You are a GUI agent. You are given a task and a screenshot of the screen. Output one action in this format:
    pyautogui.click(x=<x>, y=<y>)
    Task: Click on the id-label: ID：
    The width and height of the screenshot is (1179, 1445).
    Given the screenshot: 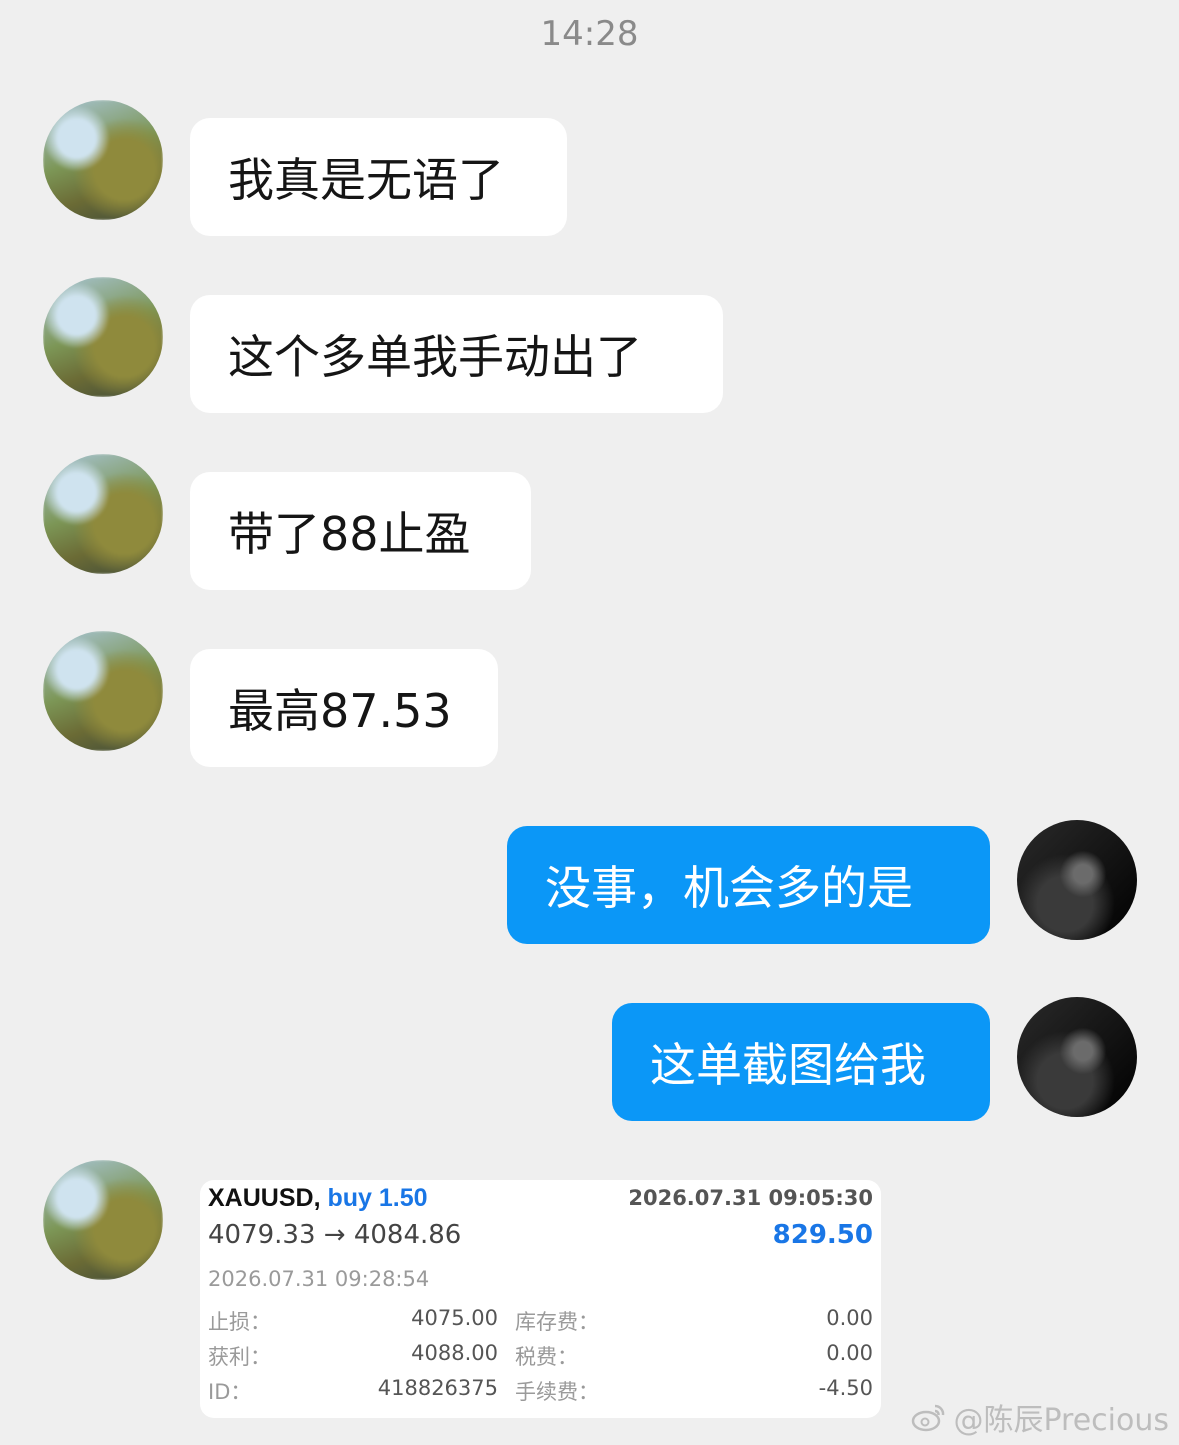 What is the action you would take?
    pyautogui.click(x=230, y=1392)
    